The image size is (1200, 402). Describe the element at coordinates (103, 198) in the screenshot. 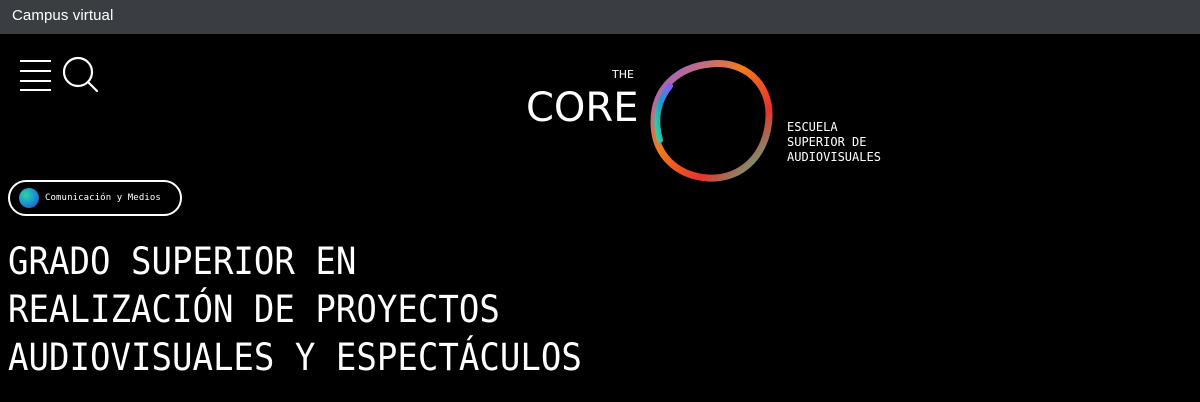

I see `category-label: Comunicación y Medios` at that location.